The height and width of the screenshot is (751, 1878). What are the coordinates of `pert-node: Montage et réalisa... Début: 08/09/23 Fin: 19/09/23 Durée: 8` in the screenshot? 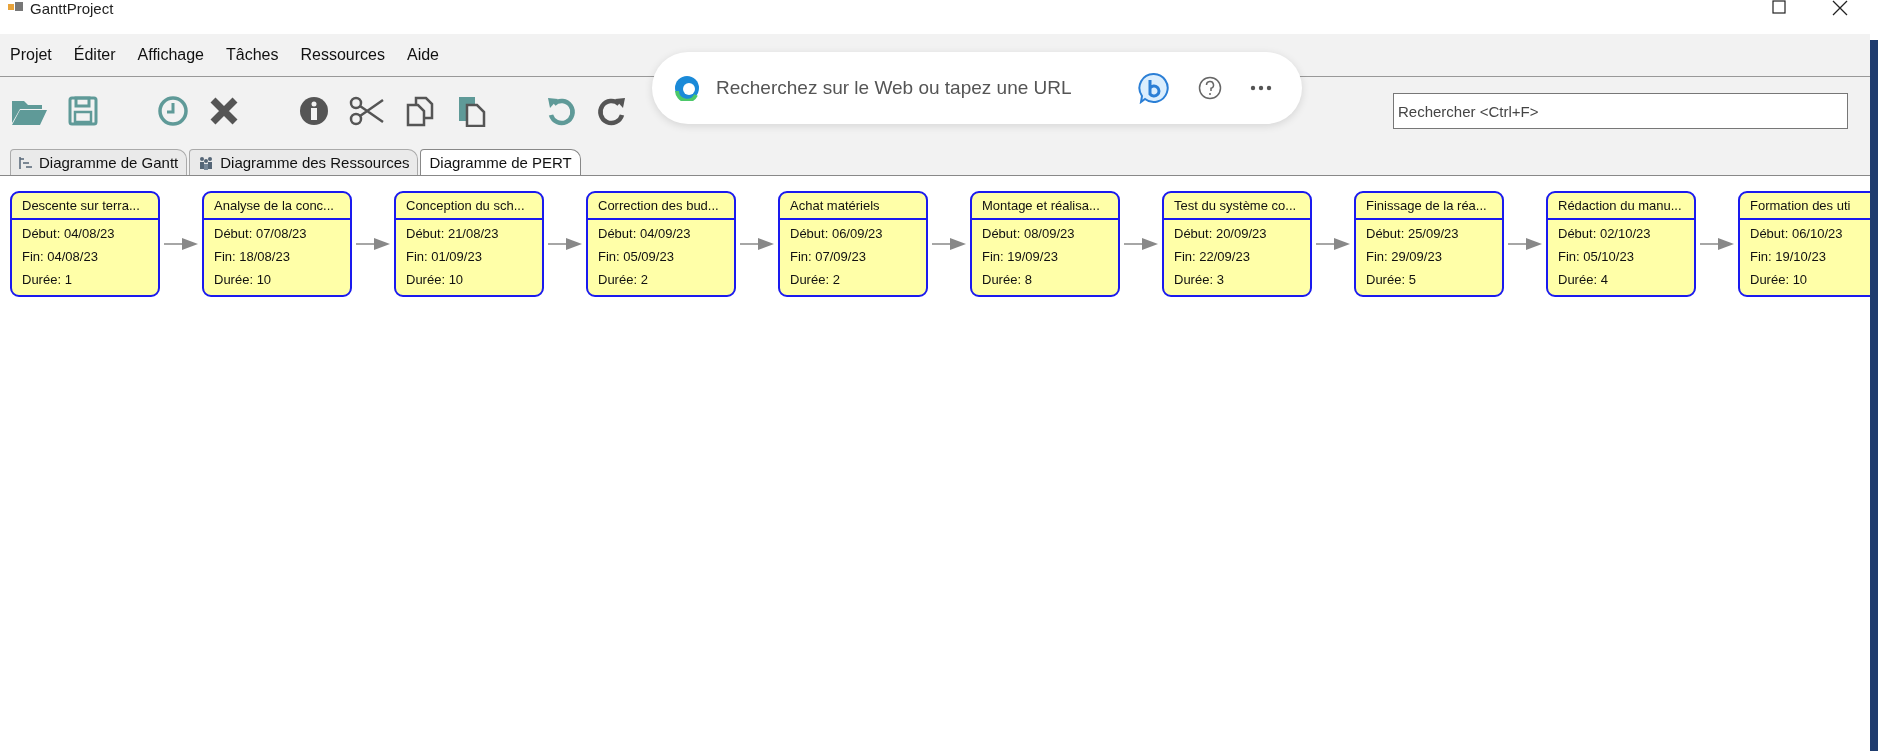 It's located at (1045, 244).